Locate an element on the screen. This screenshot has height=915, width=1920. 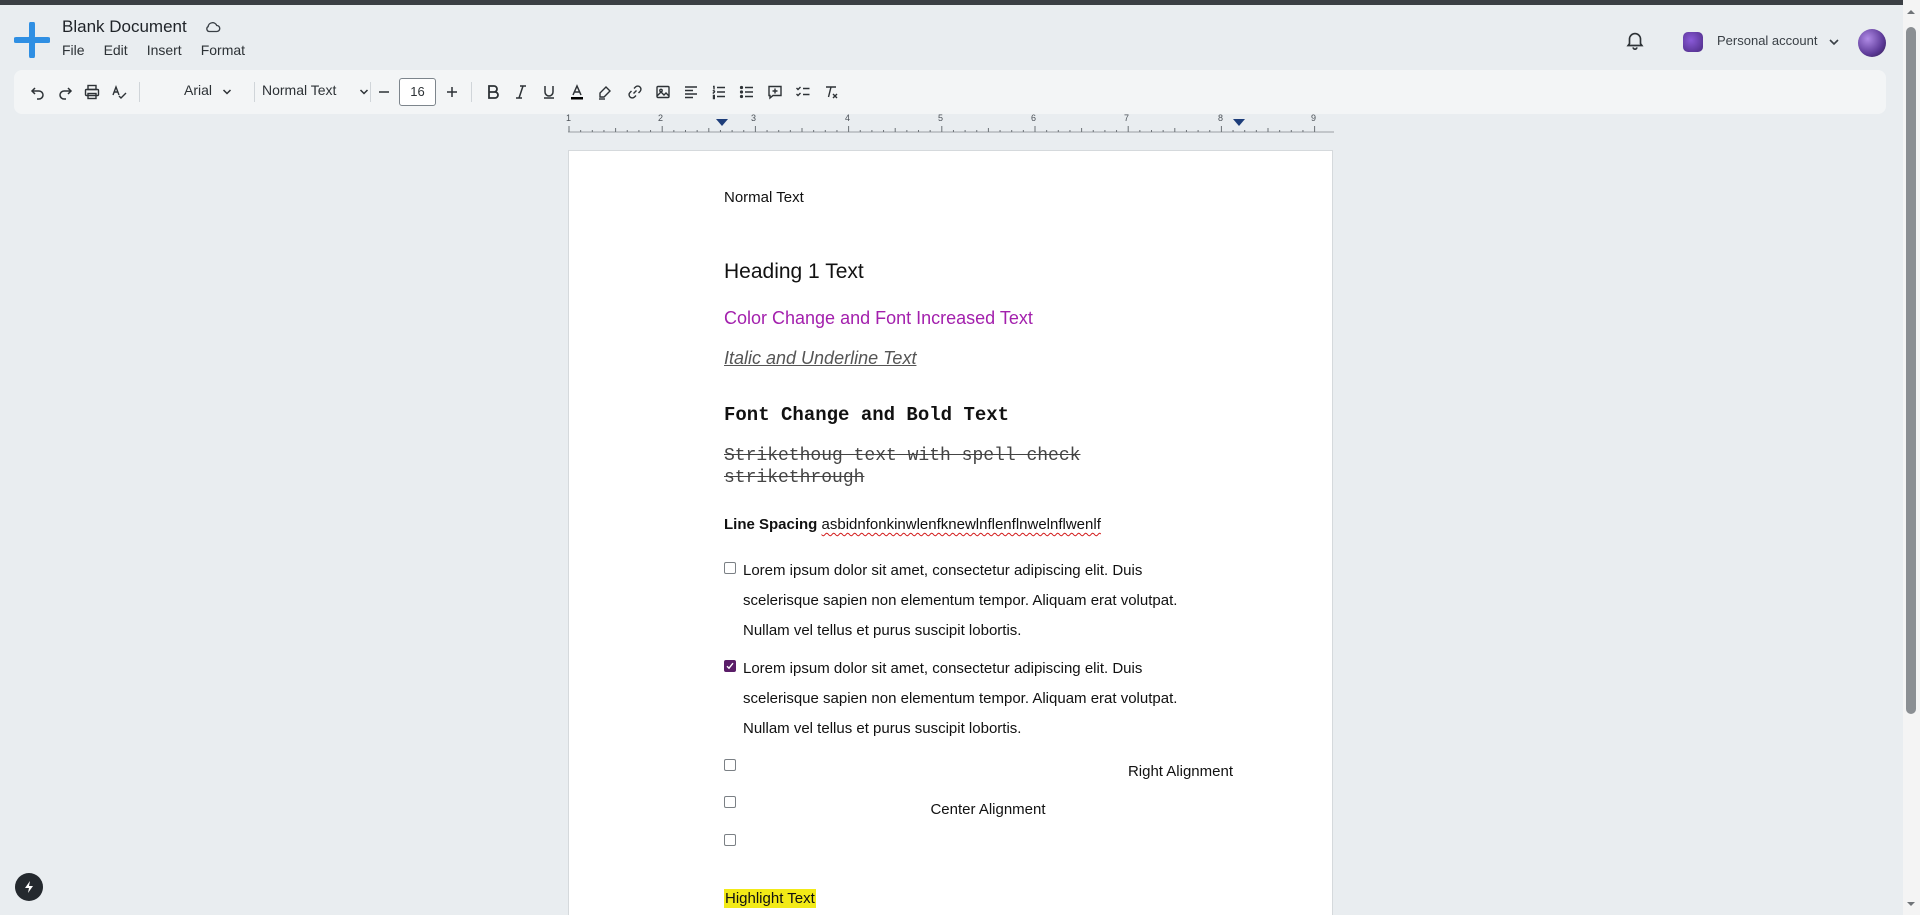
ruler-number: 1 is located at coordinates (569, 118).